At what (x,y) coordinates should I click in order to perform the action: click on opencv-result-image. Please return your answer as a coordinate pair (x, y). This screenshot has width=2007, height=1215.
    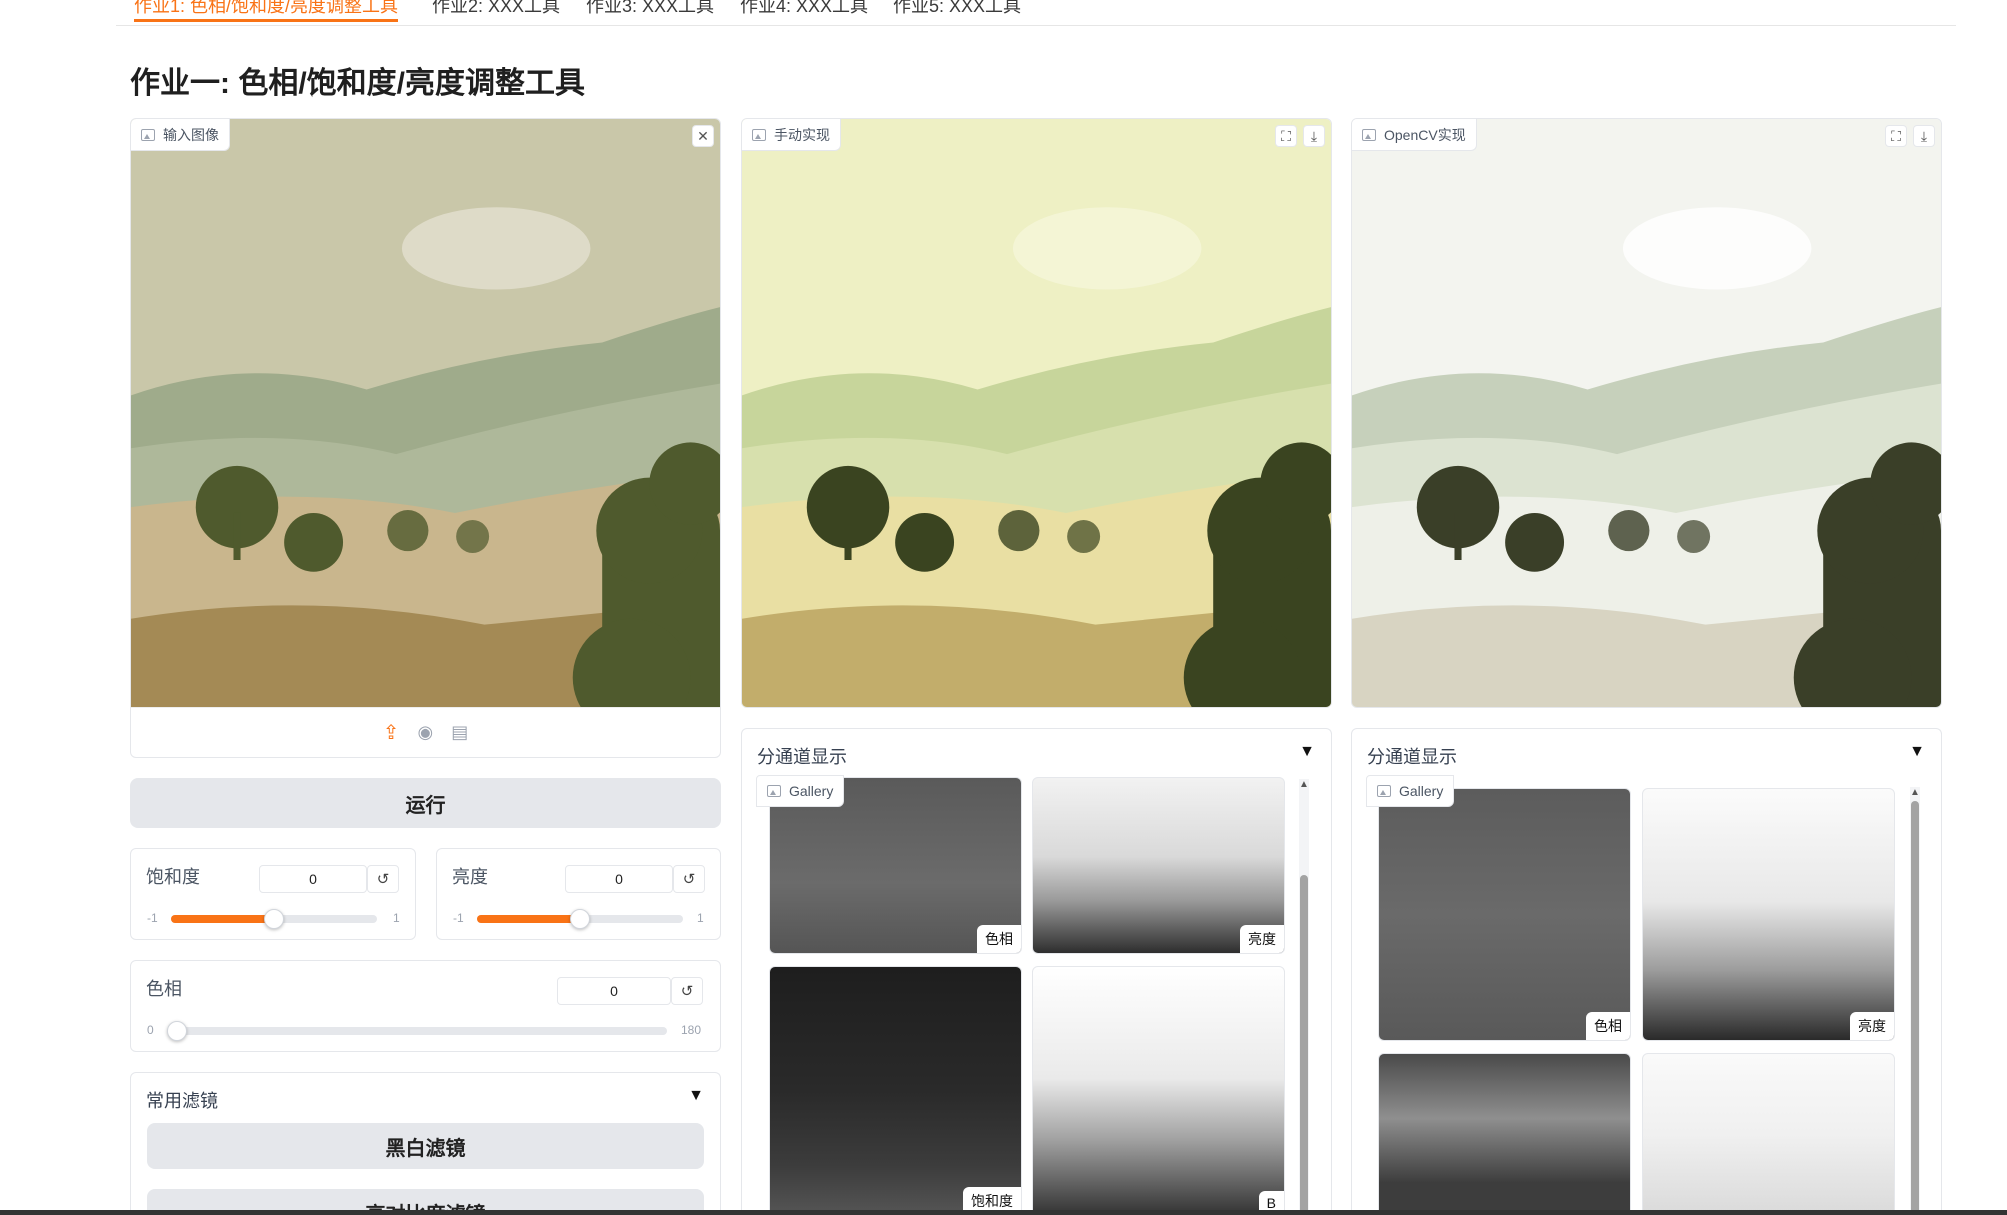
    Looking at the image, I should click on (1646, 413).